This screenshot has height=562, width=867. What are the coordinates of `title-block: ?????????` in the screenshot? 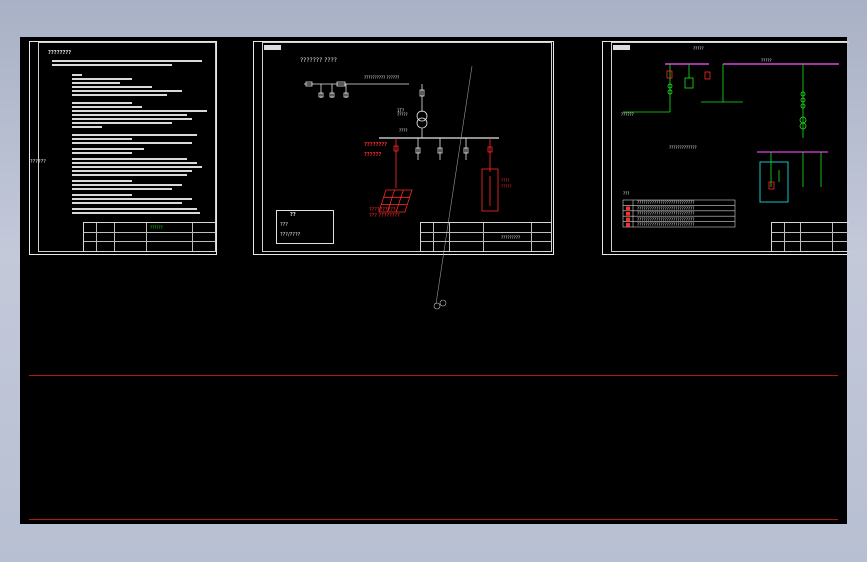 It's located at (486, 237).